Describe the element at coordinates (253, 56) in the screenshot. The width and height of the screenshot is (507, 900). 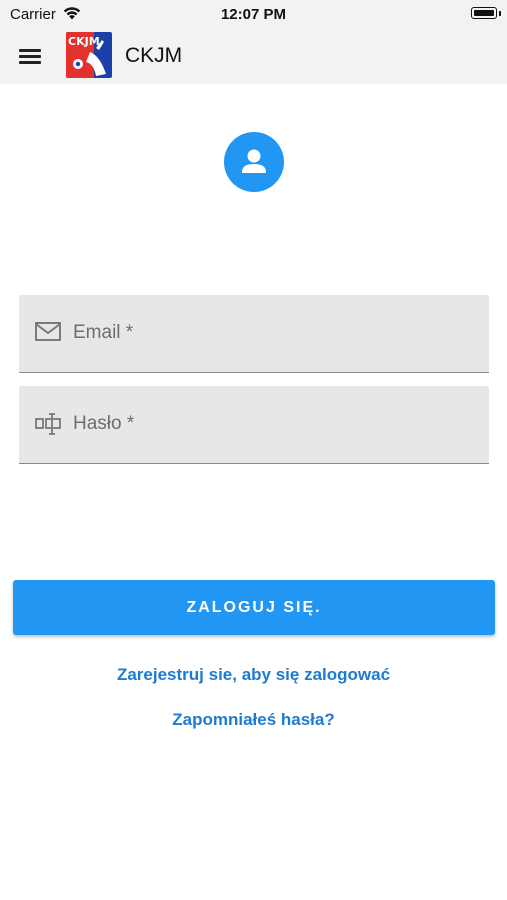
I see `app-bar: CKJM CKJM` at that location.